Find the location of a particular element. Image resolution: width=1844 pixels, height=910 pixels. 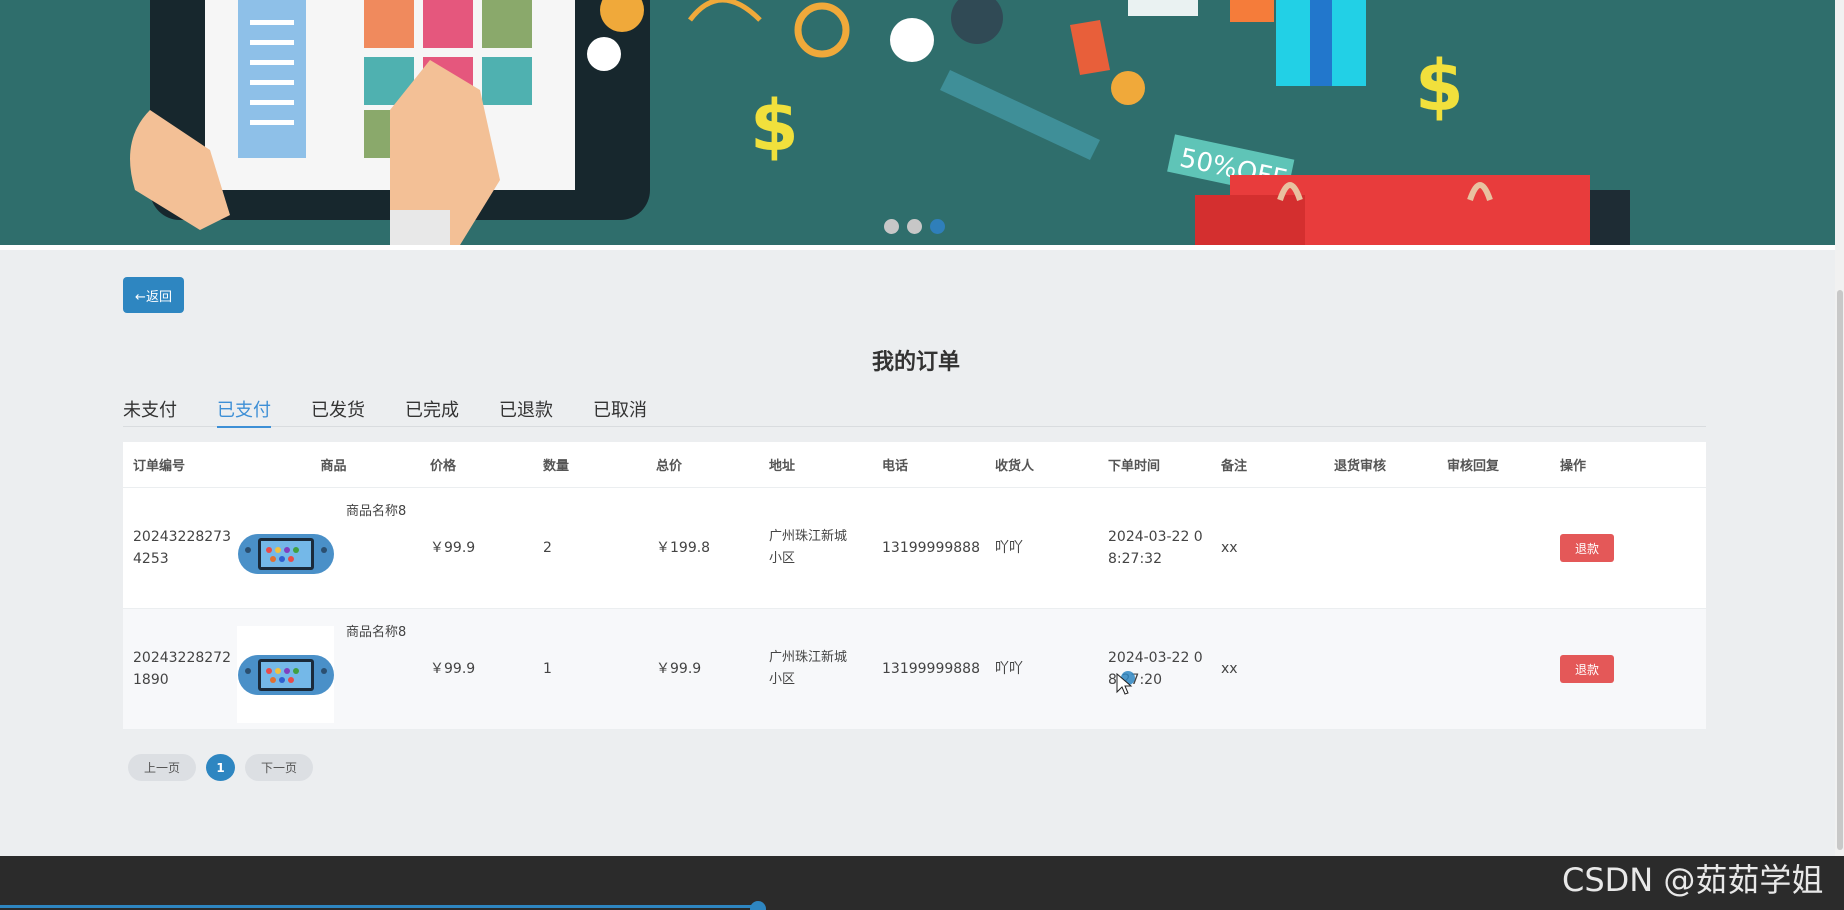

order-time: 2024-03-22 0 8:27:32 is located at coordinates (1155, 548).